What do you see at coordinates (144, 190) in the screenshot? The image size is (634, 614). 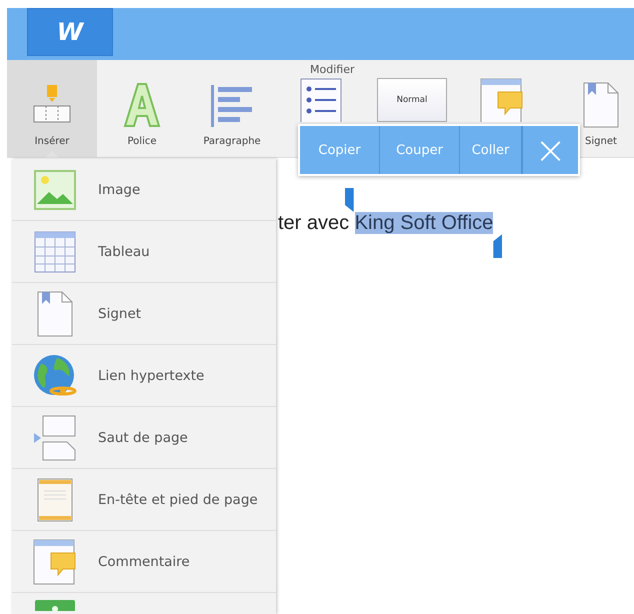 I see `menu-item: Image` at bounding box center [144, 190].